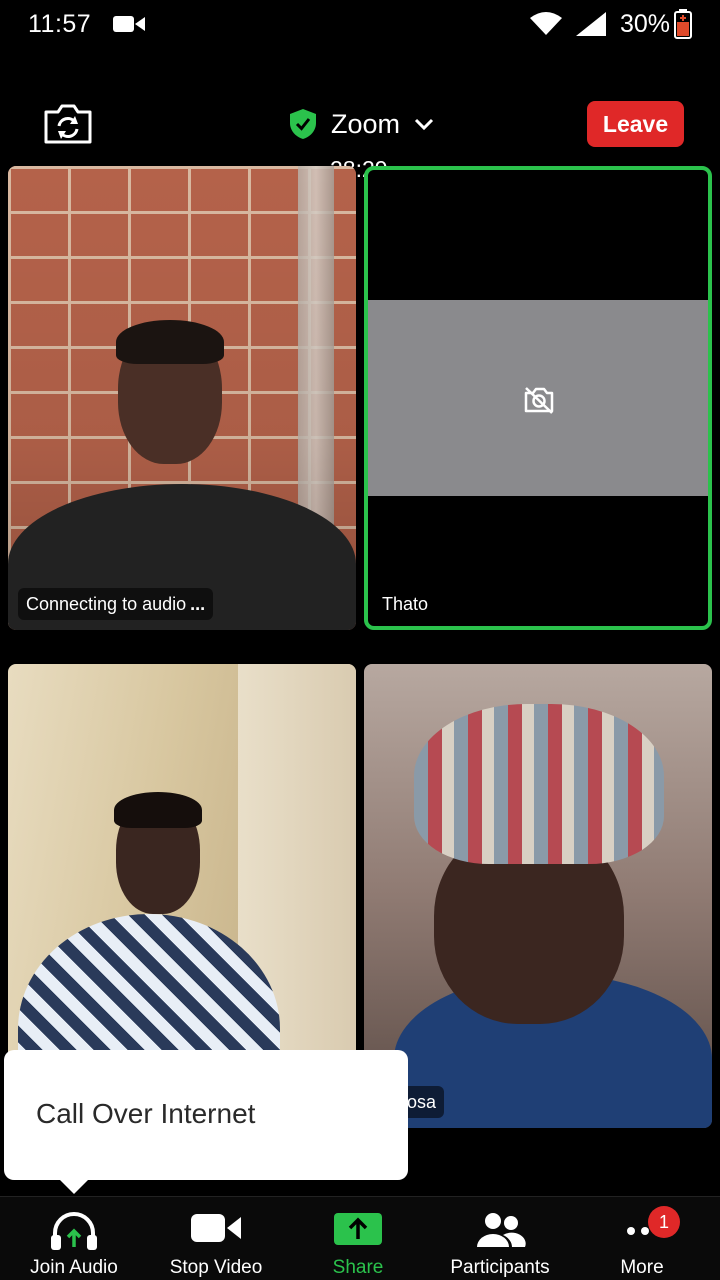 The height and width of the screenshot is (1280, 720). What do you see at coordinates (500, 1267) in the screenshot?
I see `participants-label: Participants` at bounding box center [500, 1267].